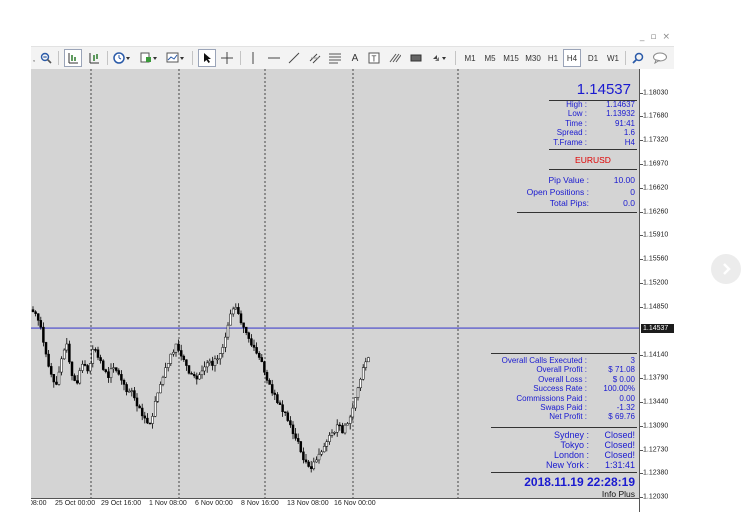 This screenshot has width=747, height=526. What do you see at coordinates (294, 58) in the screenshot?
I see `trendline-icon` at bounding box center [294, 58].